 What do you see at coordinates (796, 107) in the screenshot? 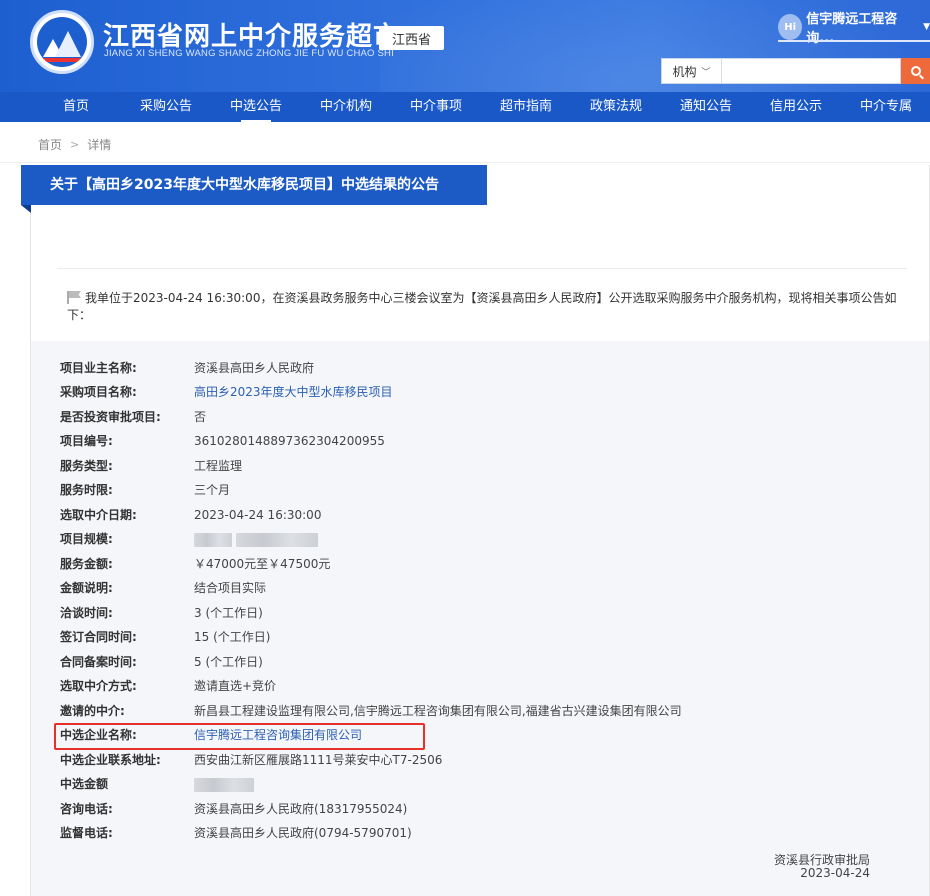
I see `nav-item-credit: 信用公示` at bounding box center [796, 107].